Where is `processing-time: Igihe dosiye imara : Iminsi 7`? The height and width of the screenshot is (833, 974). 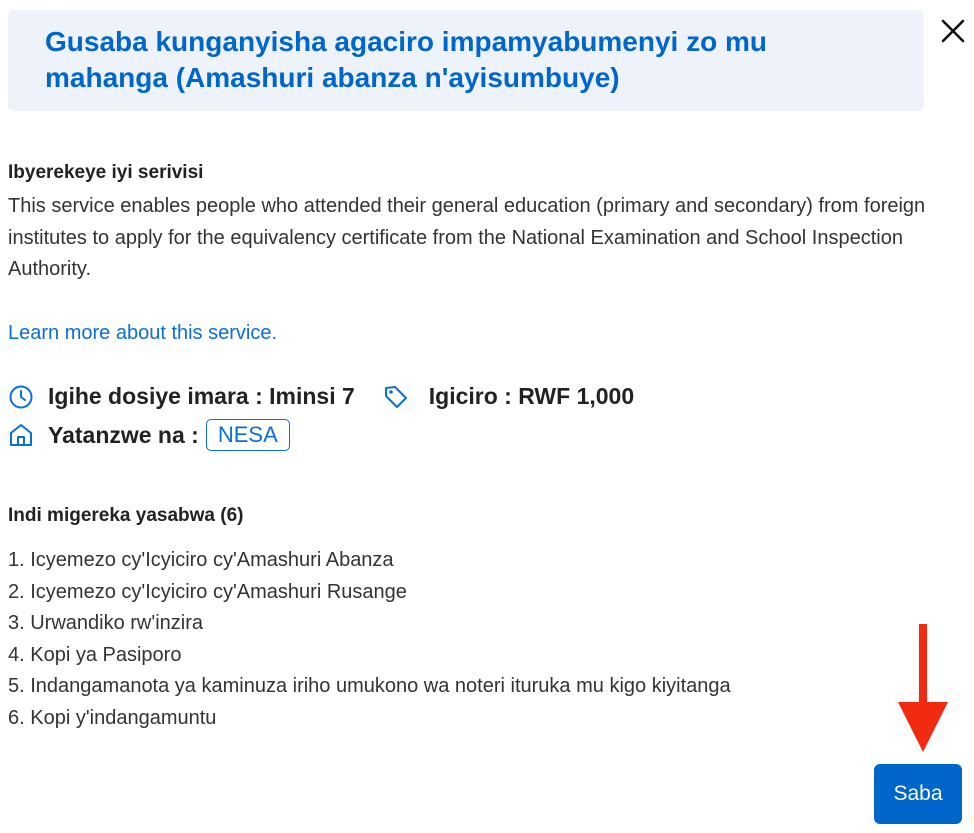 processing-time: Igihe dosiye imara : Iminsi 7 is located at coordinates (201, 396).